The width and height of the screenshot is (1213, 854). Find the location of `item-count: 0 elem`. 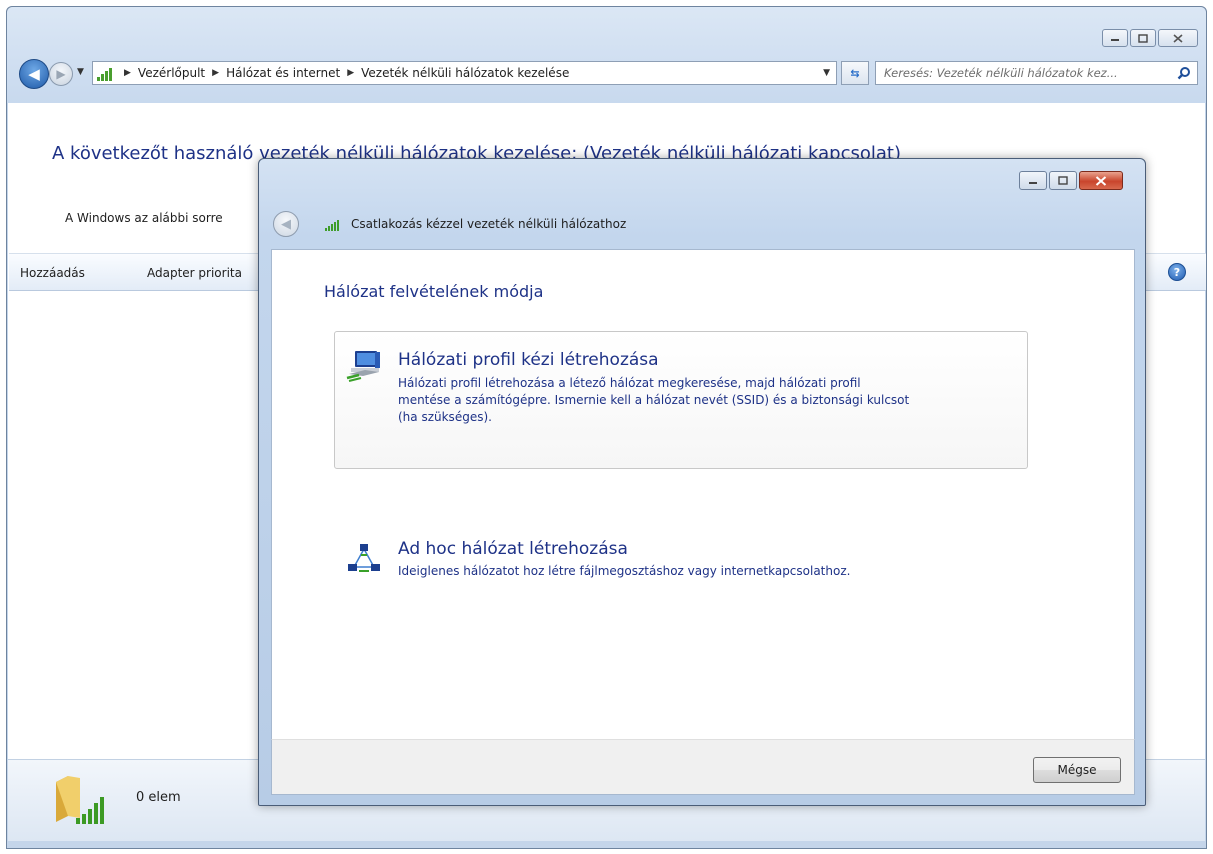

item-count: 0 elem is located at coordinates (158, 797).